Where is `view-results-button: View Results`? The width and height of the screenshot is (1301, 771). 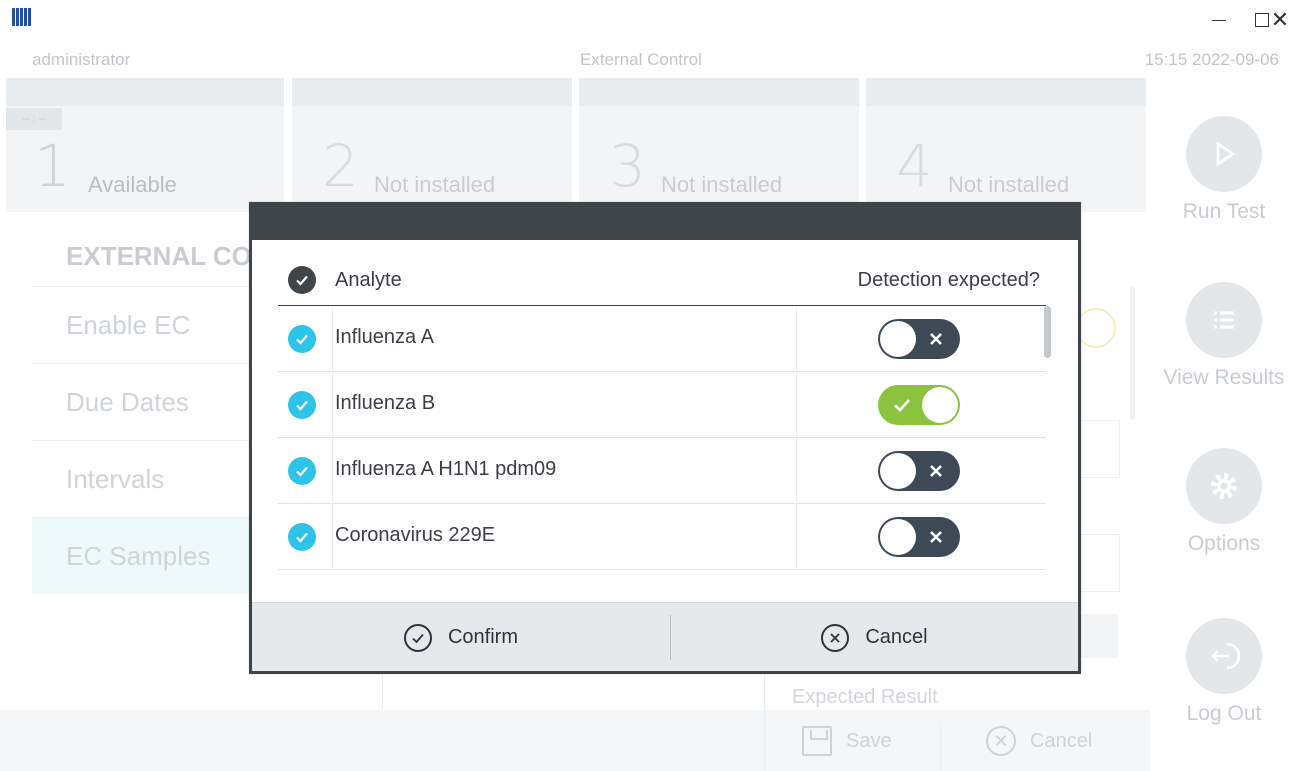
view-results-button: View Results is located at coordinates (1224, 336).